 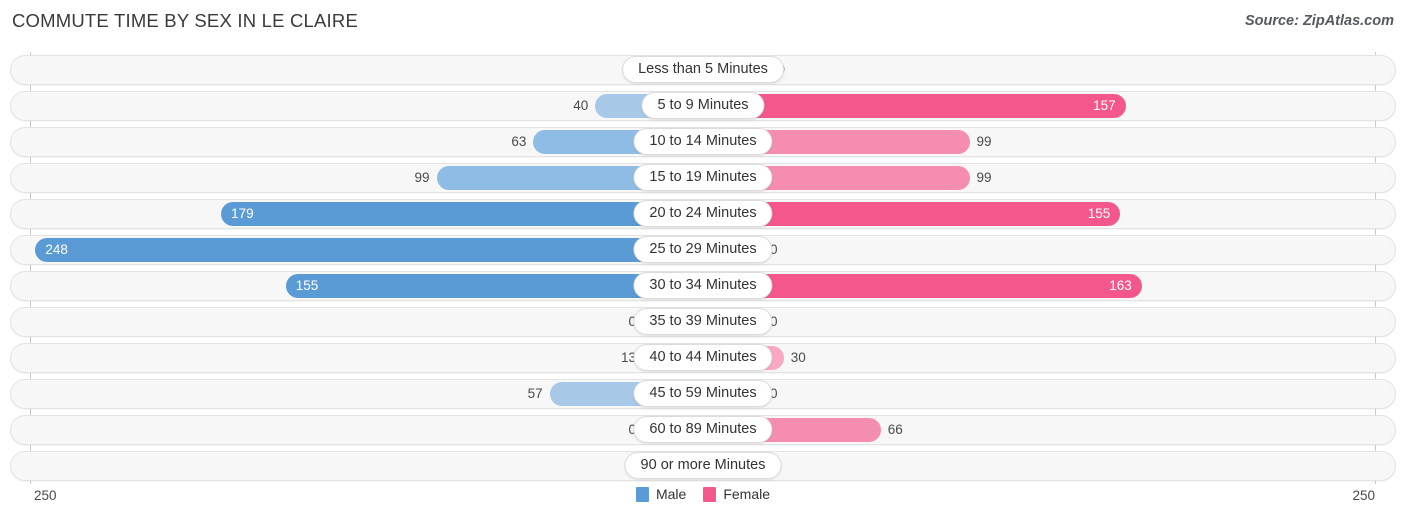 I want to click on category-label: 15 to 19 Minutes, so click(x=703, y=177).